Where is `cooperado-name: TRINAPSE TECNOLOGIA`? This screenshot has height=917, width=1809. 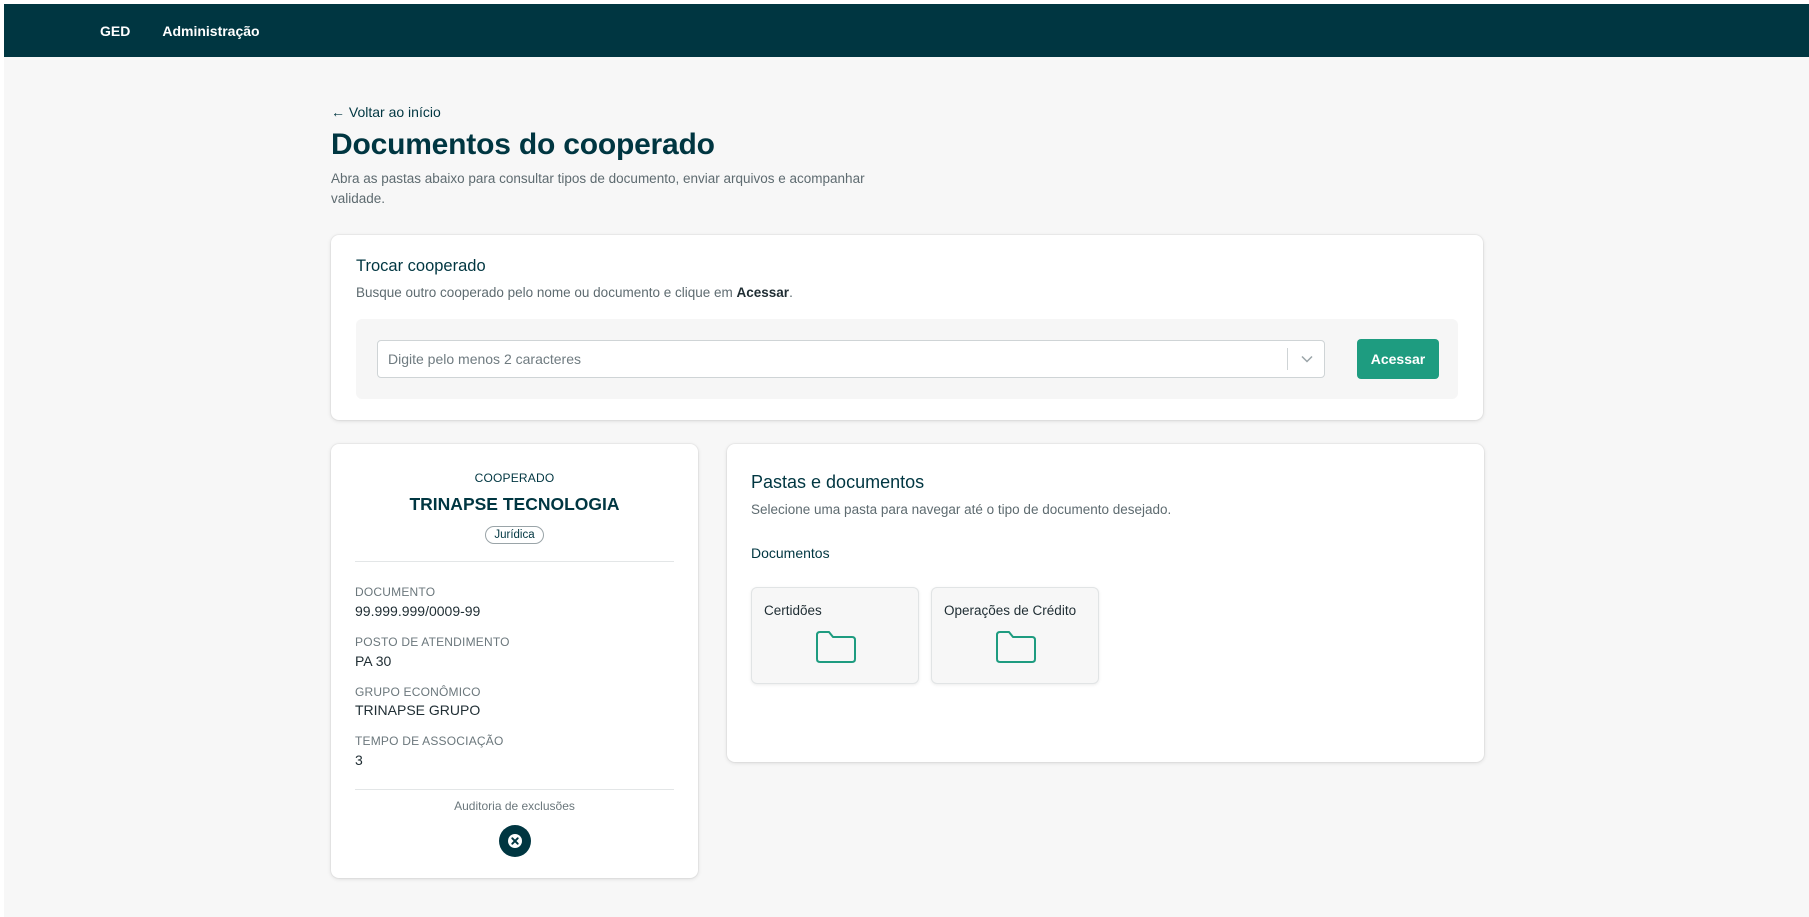 cooperado-name: TRINAPSE TECNOLOGIA is located at coordinates (514, 504).